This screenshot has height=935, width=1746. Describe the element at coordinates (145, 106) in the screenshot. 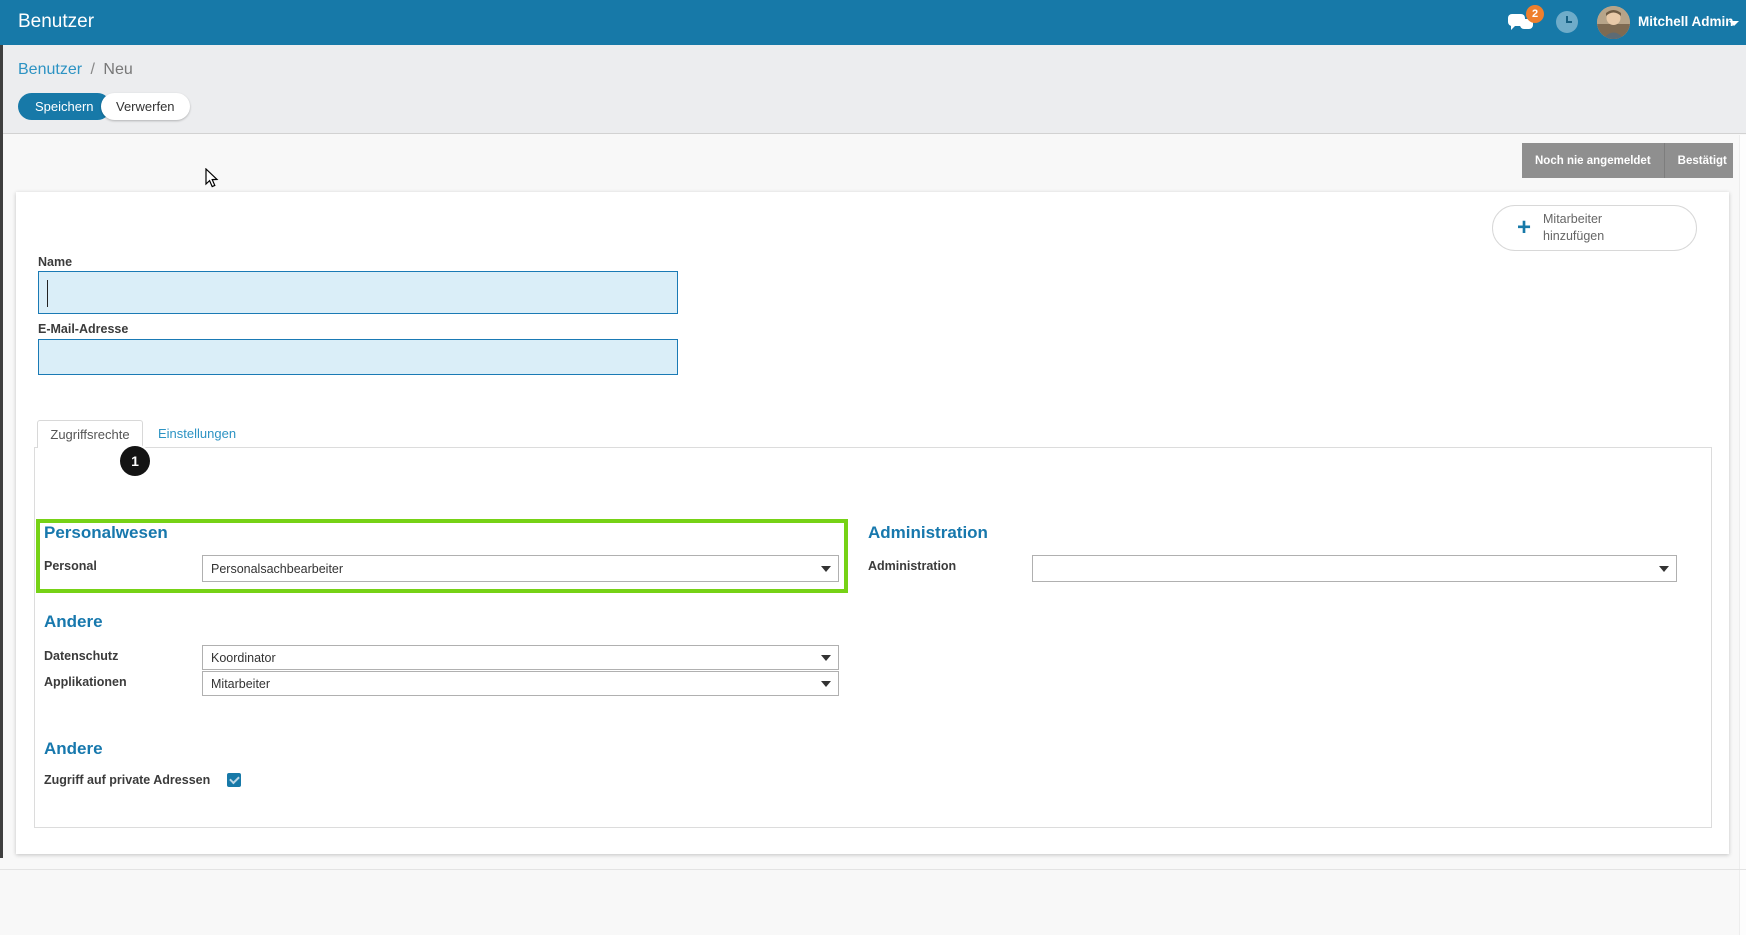

I see `discard-button: Verwerfen` at that location.